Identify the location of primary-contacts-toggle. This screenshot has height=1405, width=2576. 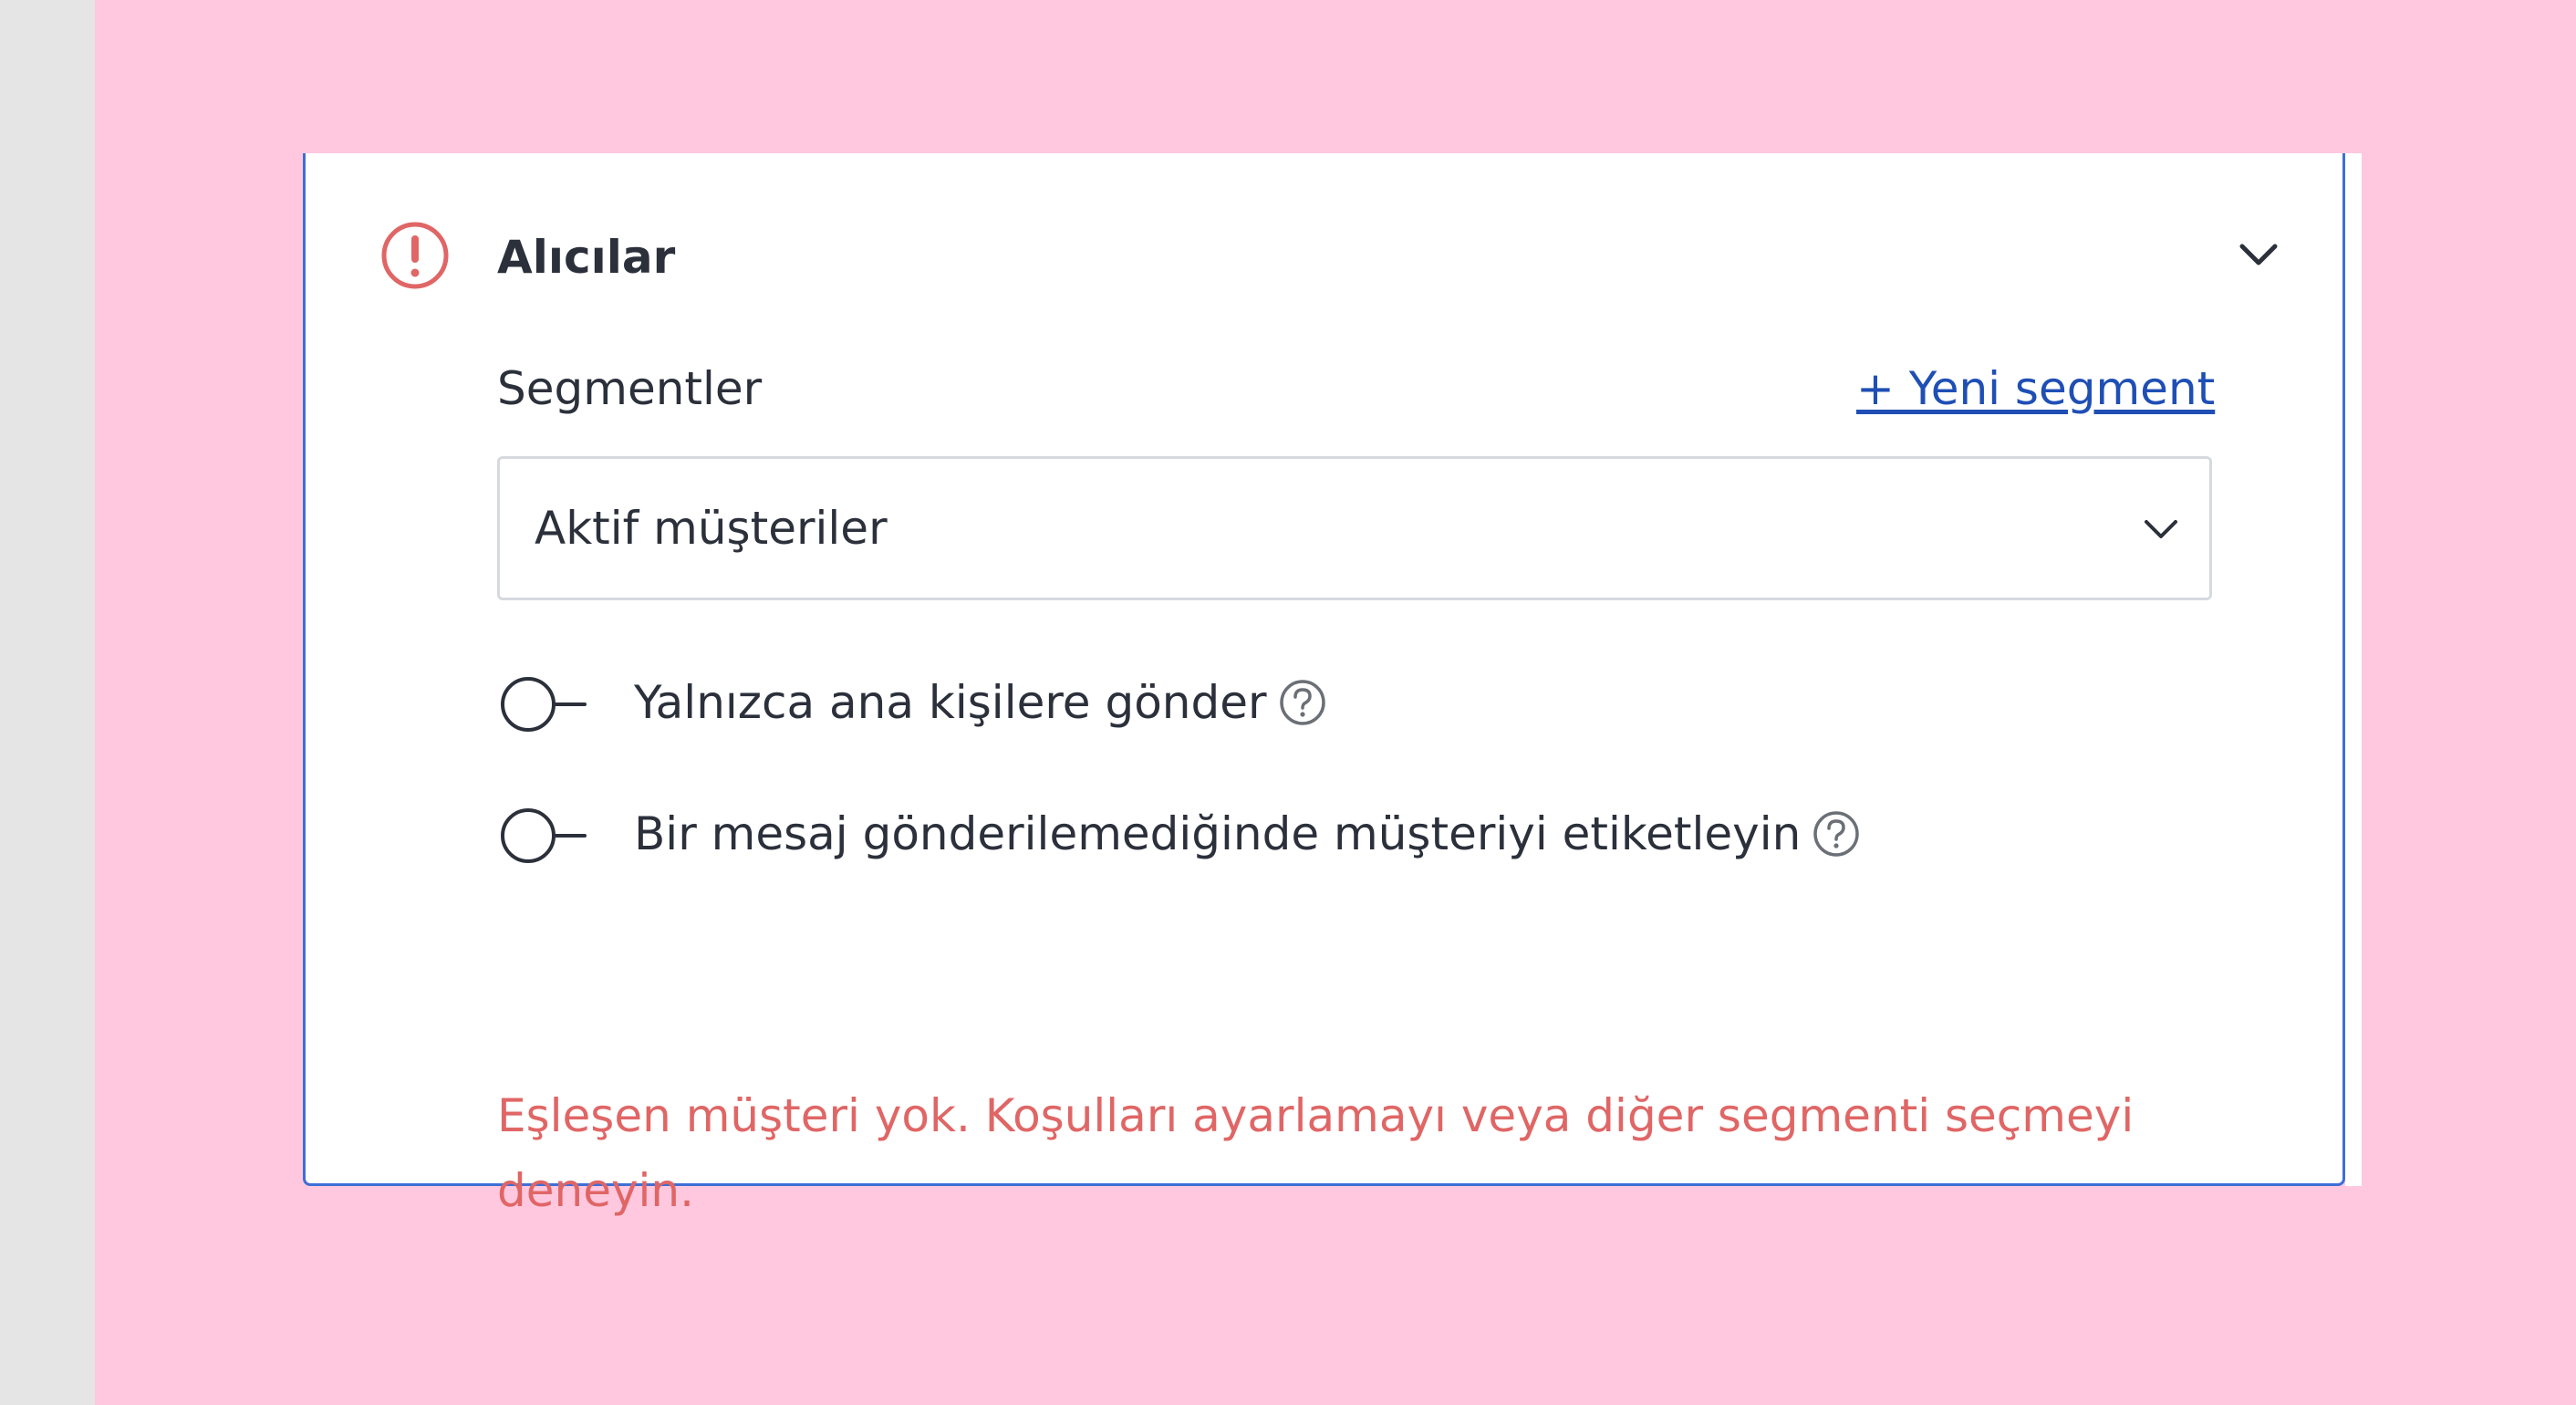
(542, 706).